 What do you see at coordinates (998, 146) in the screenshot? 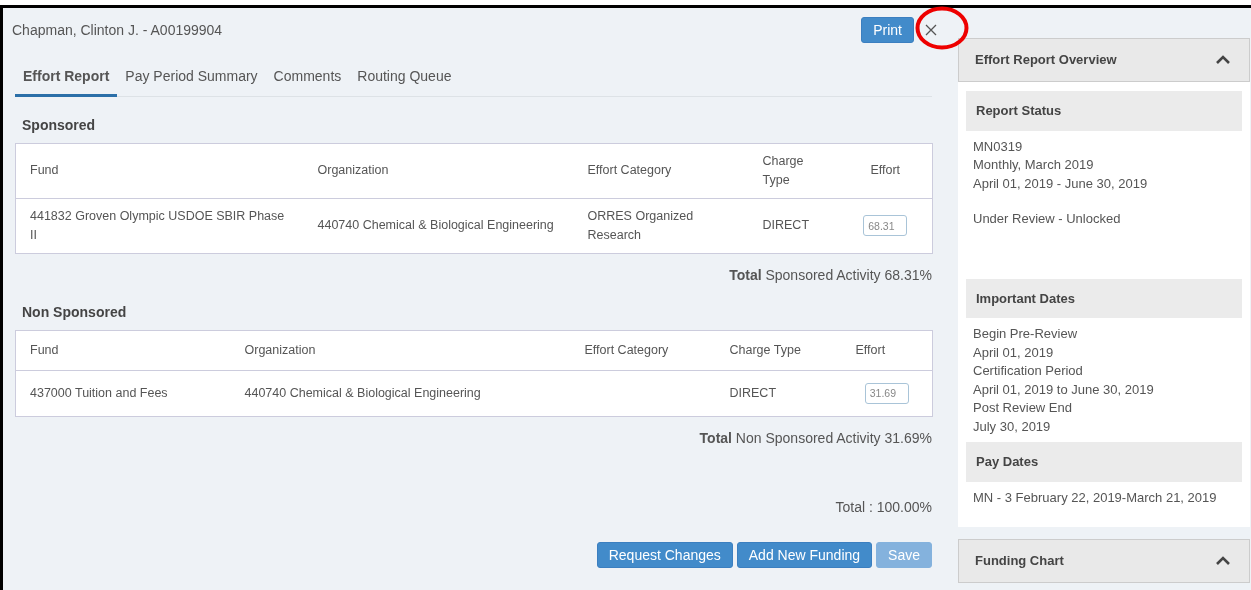
I see `info-text: MN0319` at bounding box center [998, 146].